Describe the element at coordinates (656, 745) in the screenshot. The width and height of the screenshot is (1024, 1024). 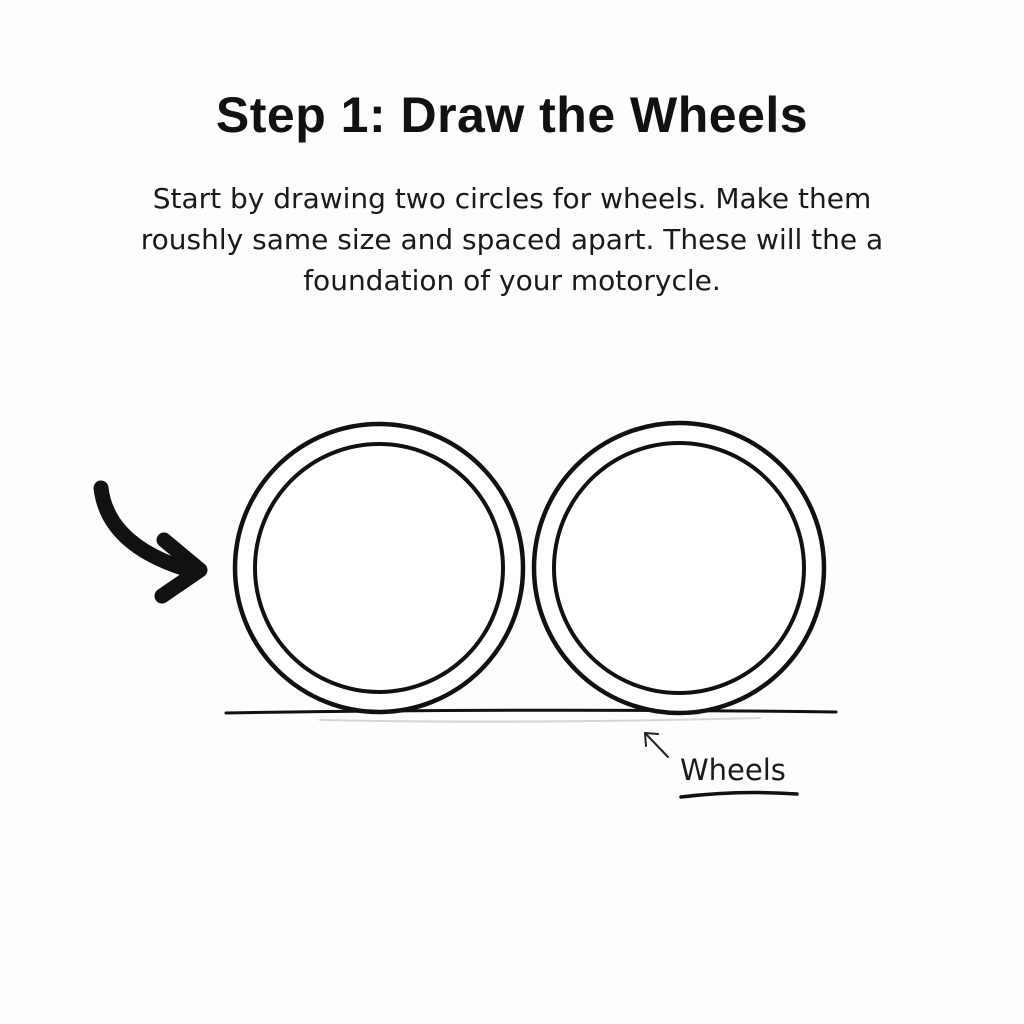
I see `small-arrow-icon` at that location.